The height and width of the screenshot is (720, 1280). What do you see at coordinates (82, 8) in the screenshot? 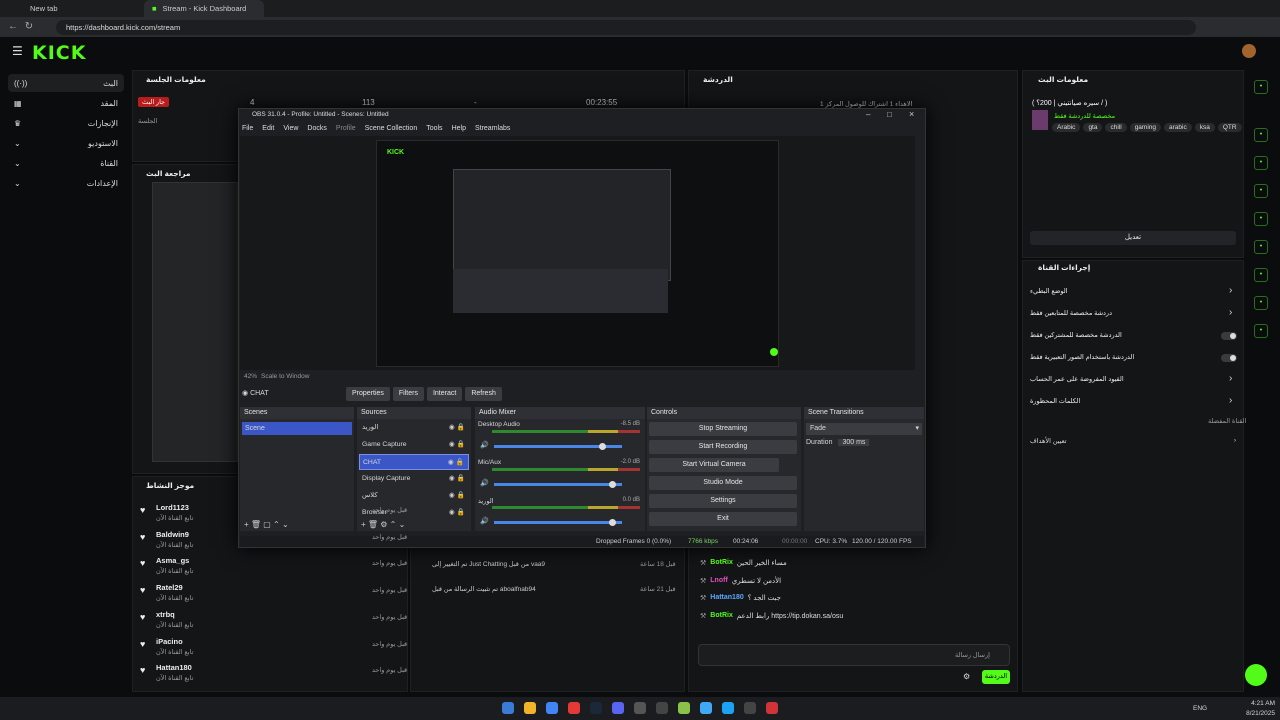
I see `browser-tab-new: New tab` at bounding box center [82, 8].